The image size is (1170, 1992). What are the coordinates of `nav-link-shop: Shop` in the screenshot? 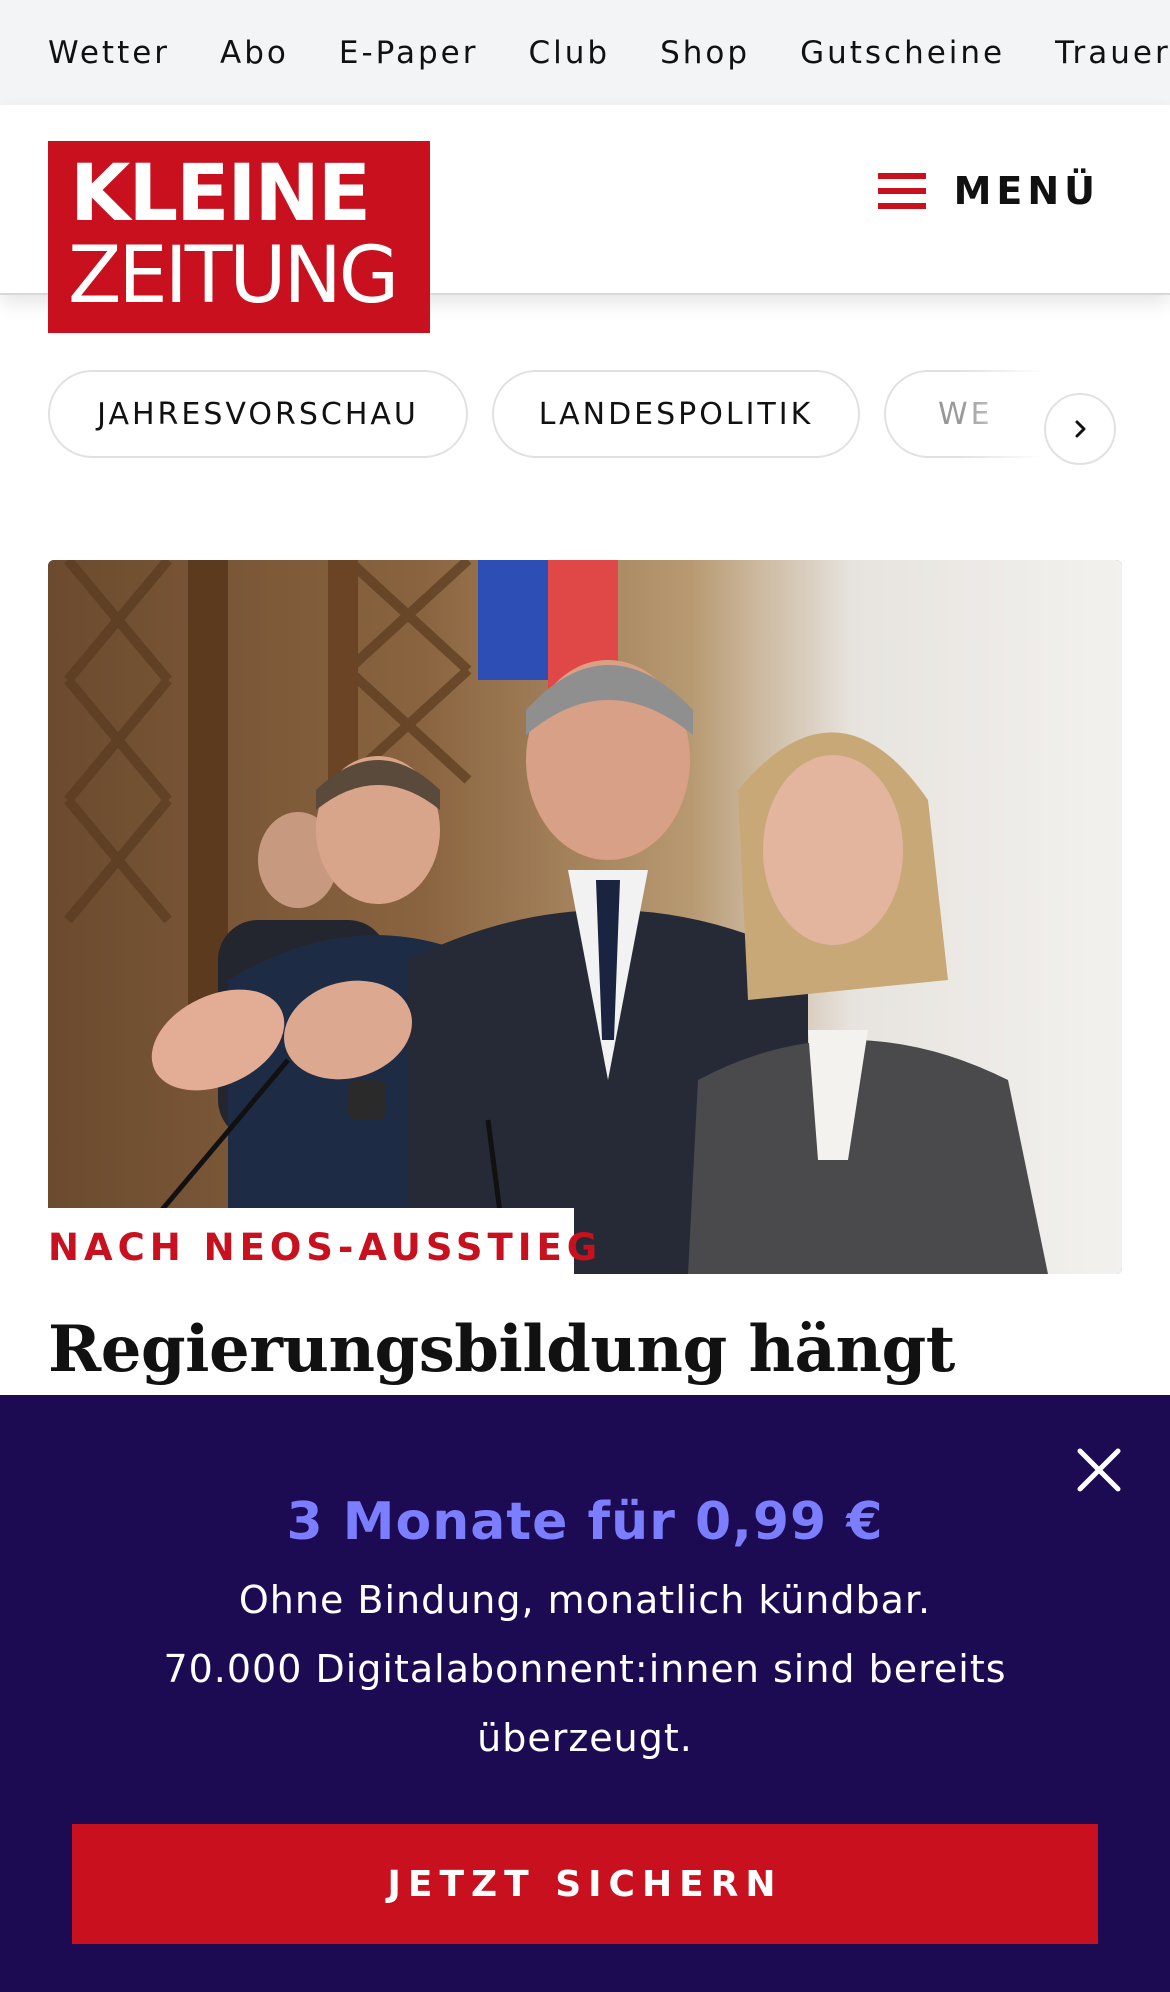 It's located at (705, 53).